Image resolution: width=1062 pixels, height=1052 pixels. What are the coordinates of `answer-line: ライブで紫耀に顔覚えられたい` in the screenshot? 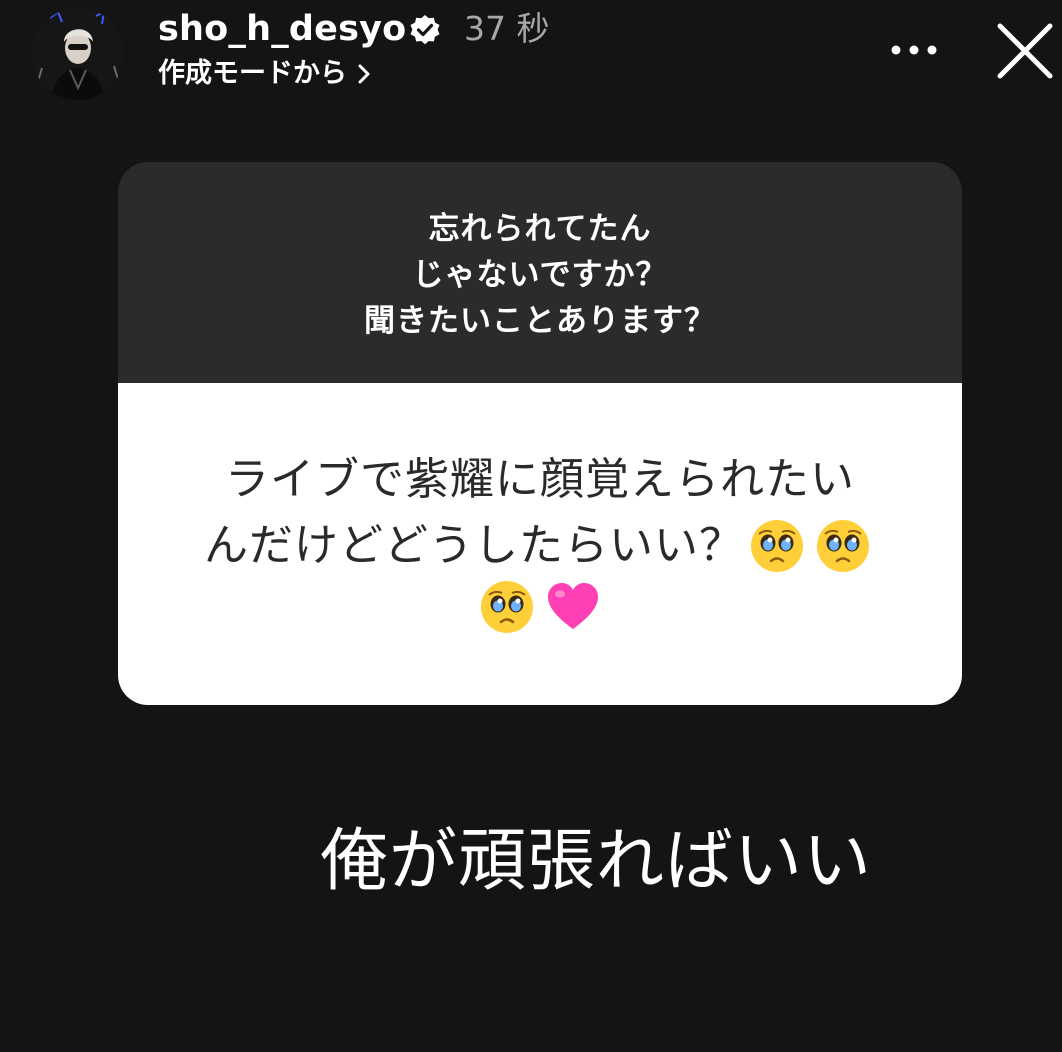 It's located at (540, 480).